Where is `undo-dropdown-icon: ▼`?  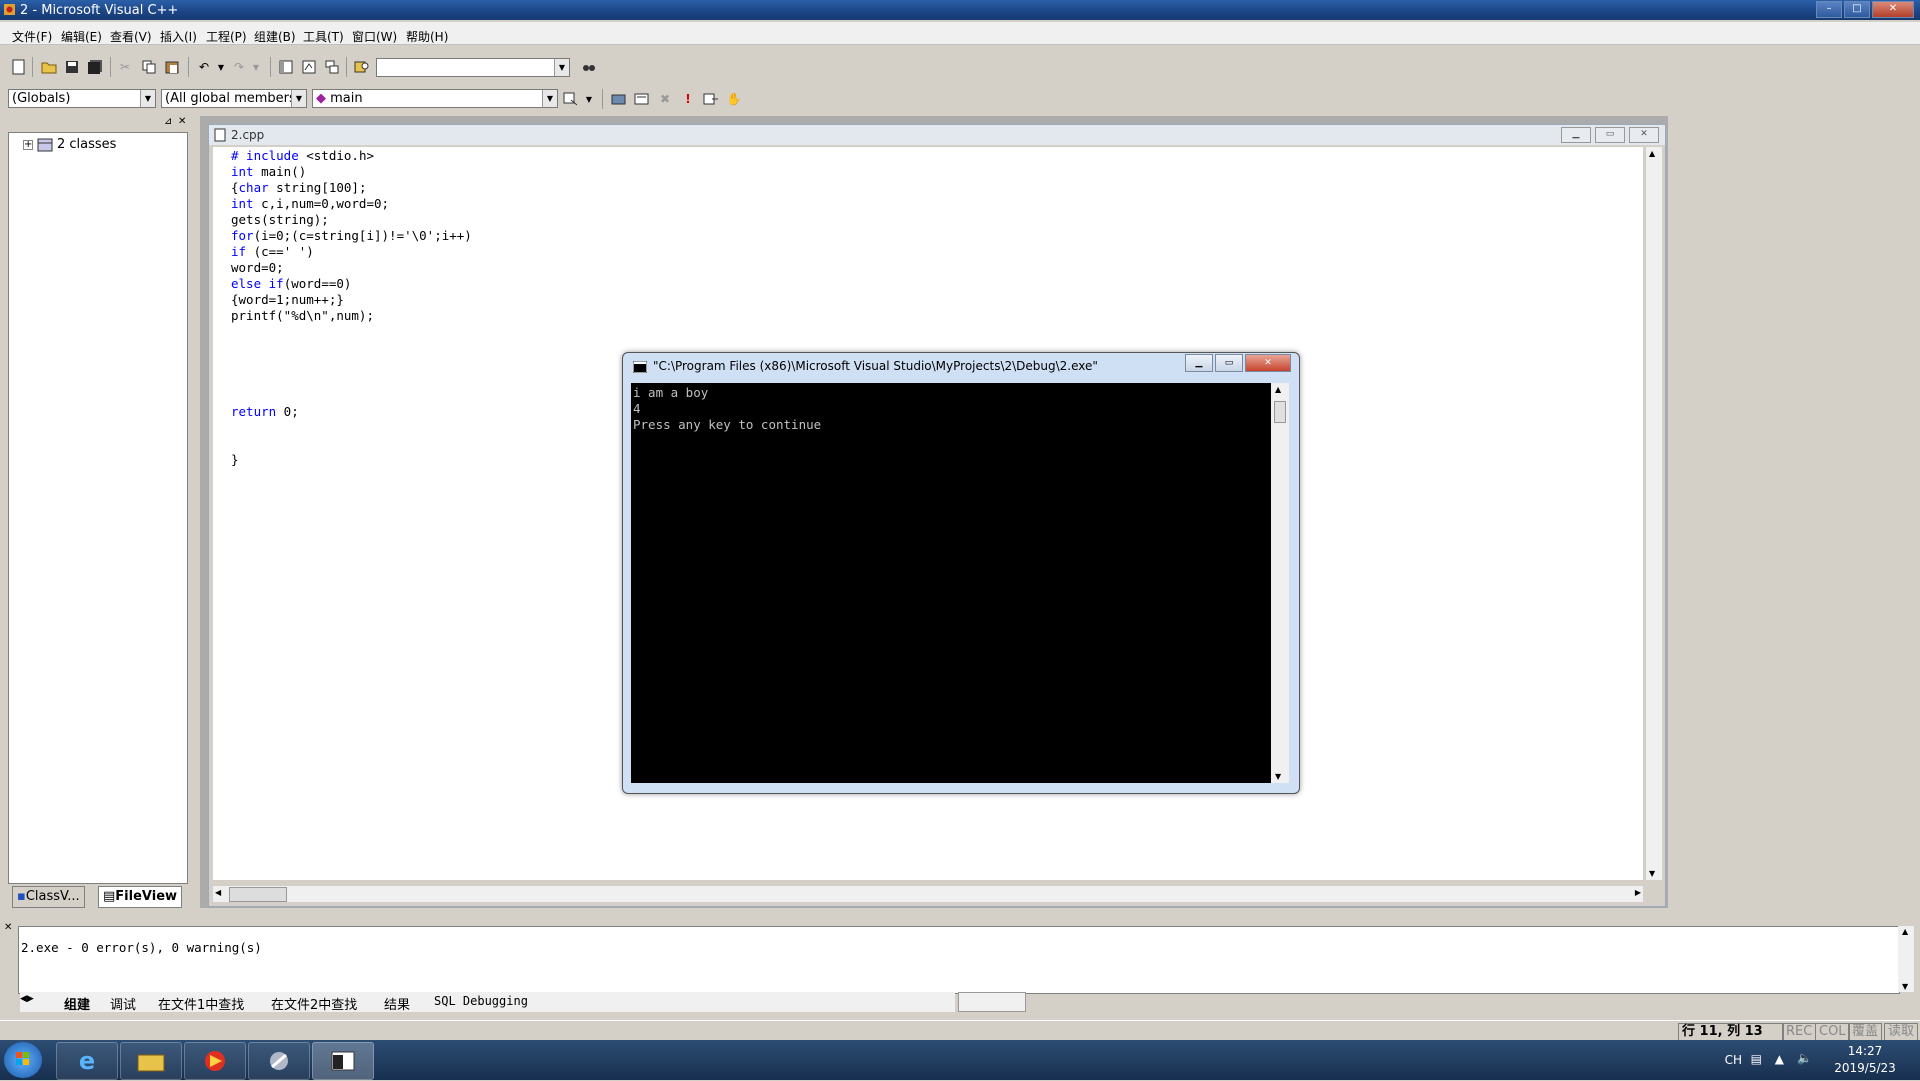 undo-dropdown-icon: ▼ is located at coordinates (221, 67).